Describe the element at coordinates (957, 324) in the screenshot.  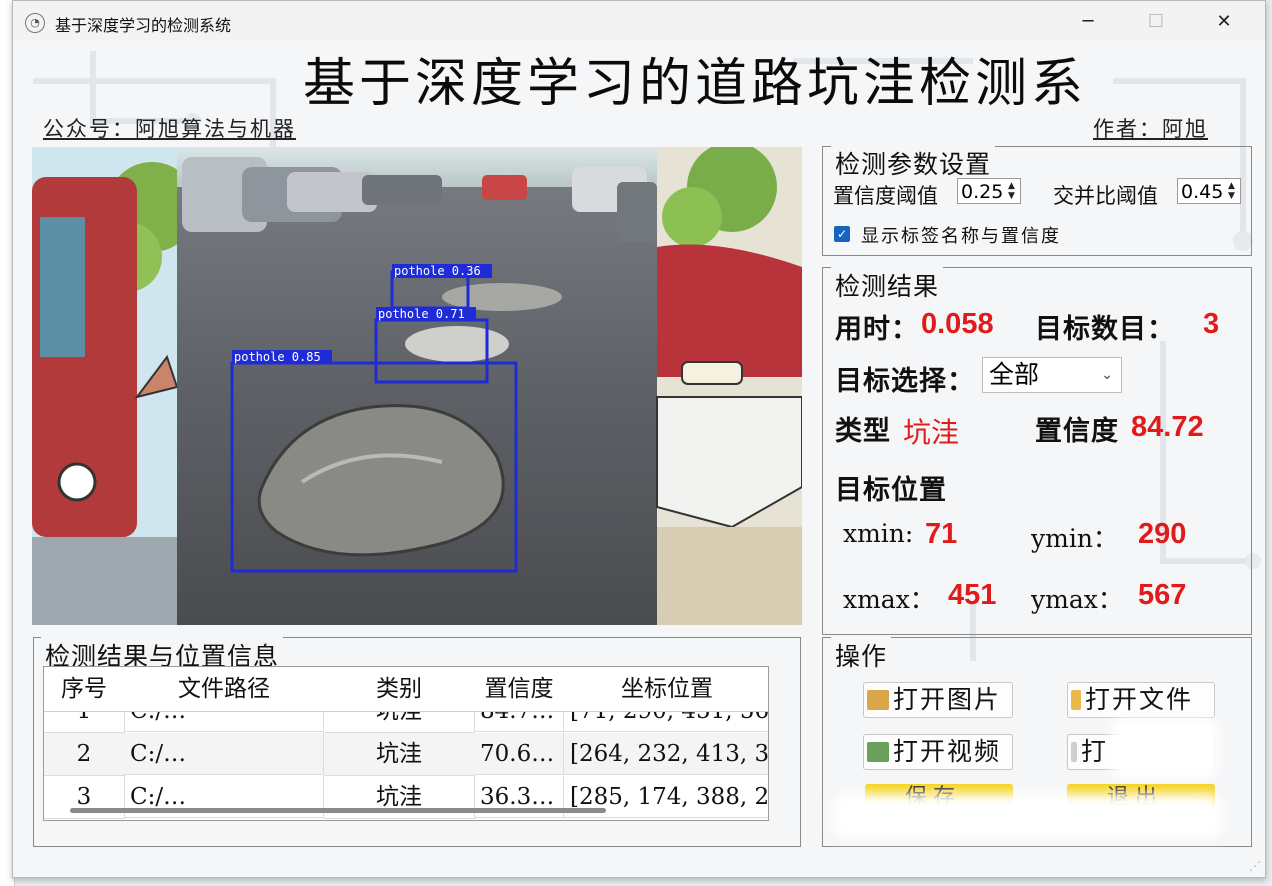
I see `time-value: 0.058` at that location.